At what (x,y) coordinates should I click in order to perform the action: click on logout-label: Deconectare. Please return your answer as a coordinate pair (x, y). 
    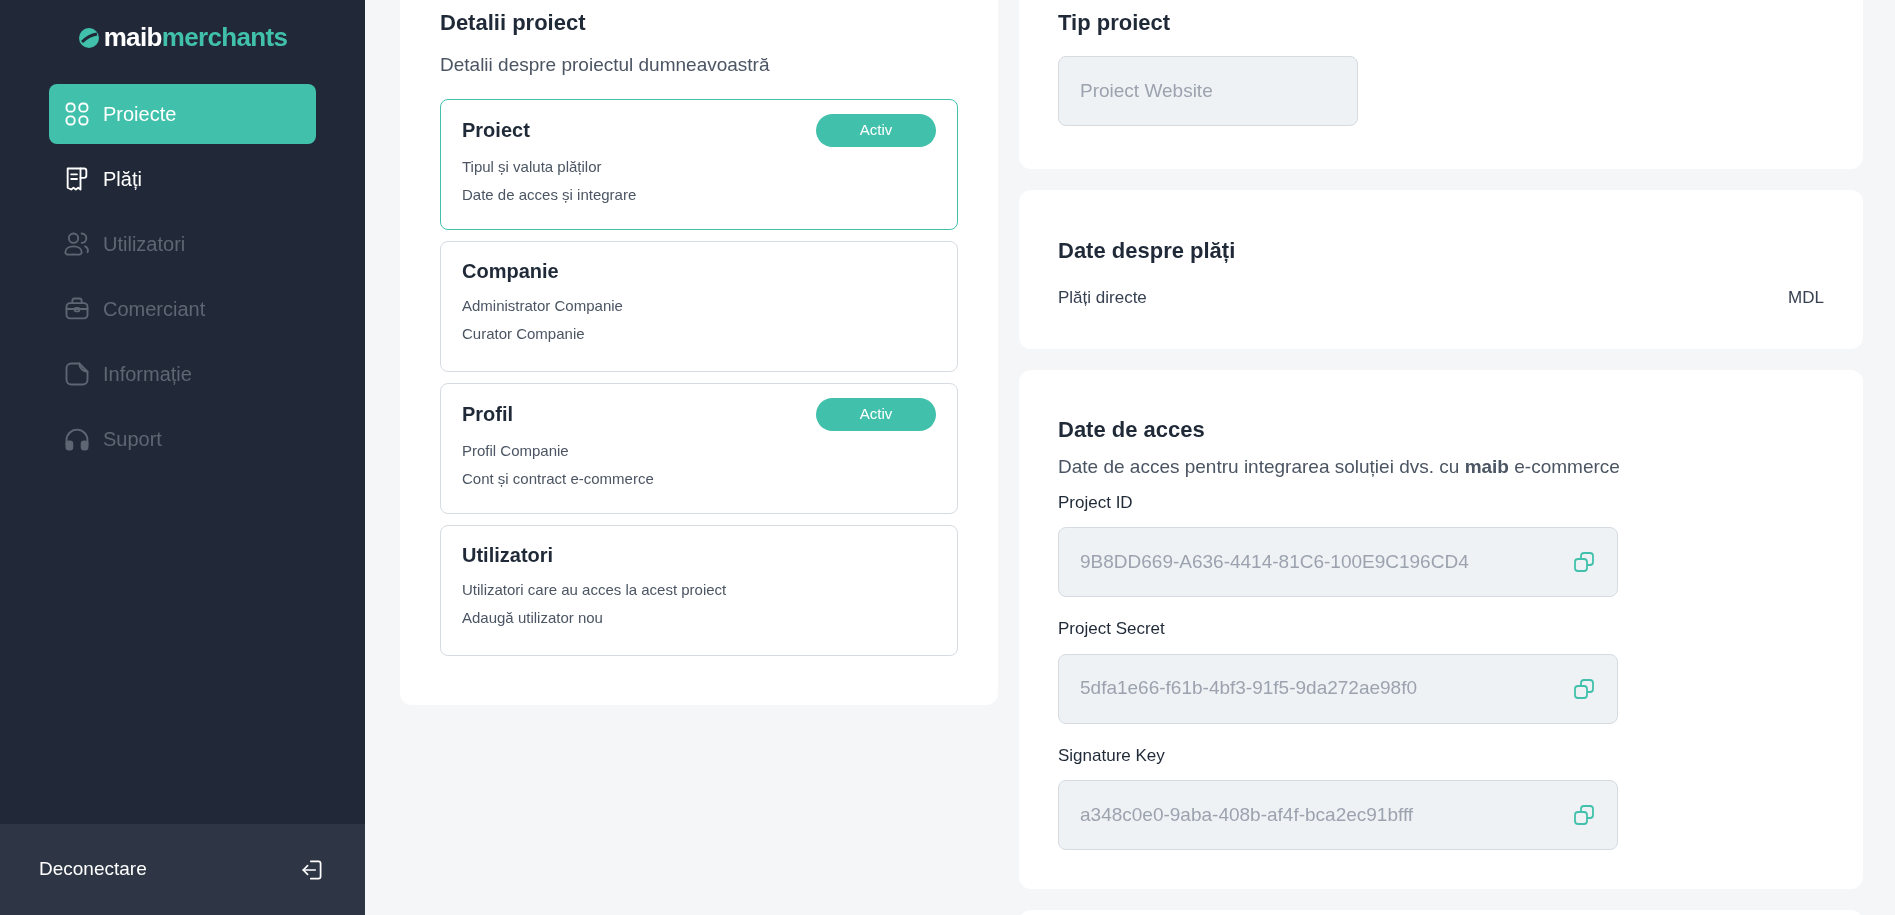
    Looking at the image, I should click on (93, 869).